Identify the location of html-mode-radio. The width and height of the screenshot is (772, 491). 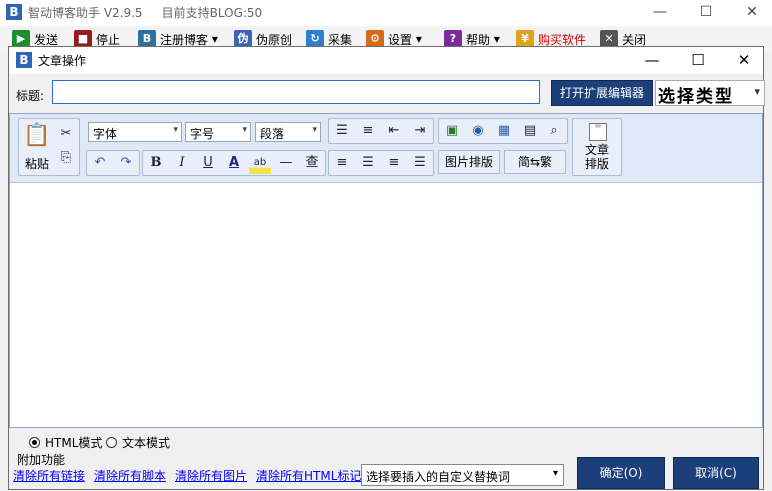
(34, 442).